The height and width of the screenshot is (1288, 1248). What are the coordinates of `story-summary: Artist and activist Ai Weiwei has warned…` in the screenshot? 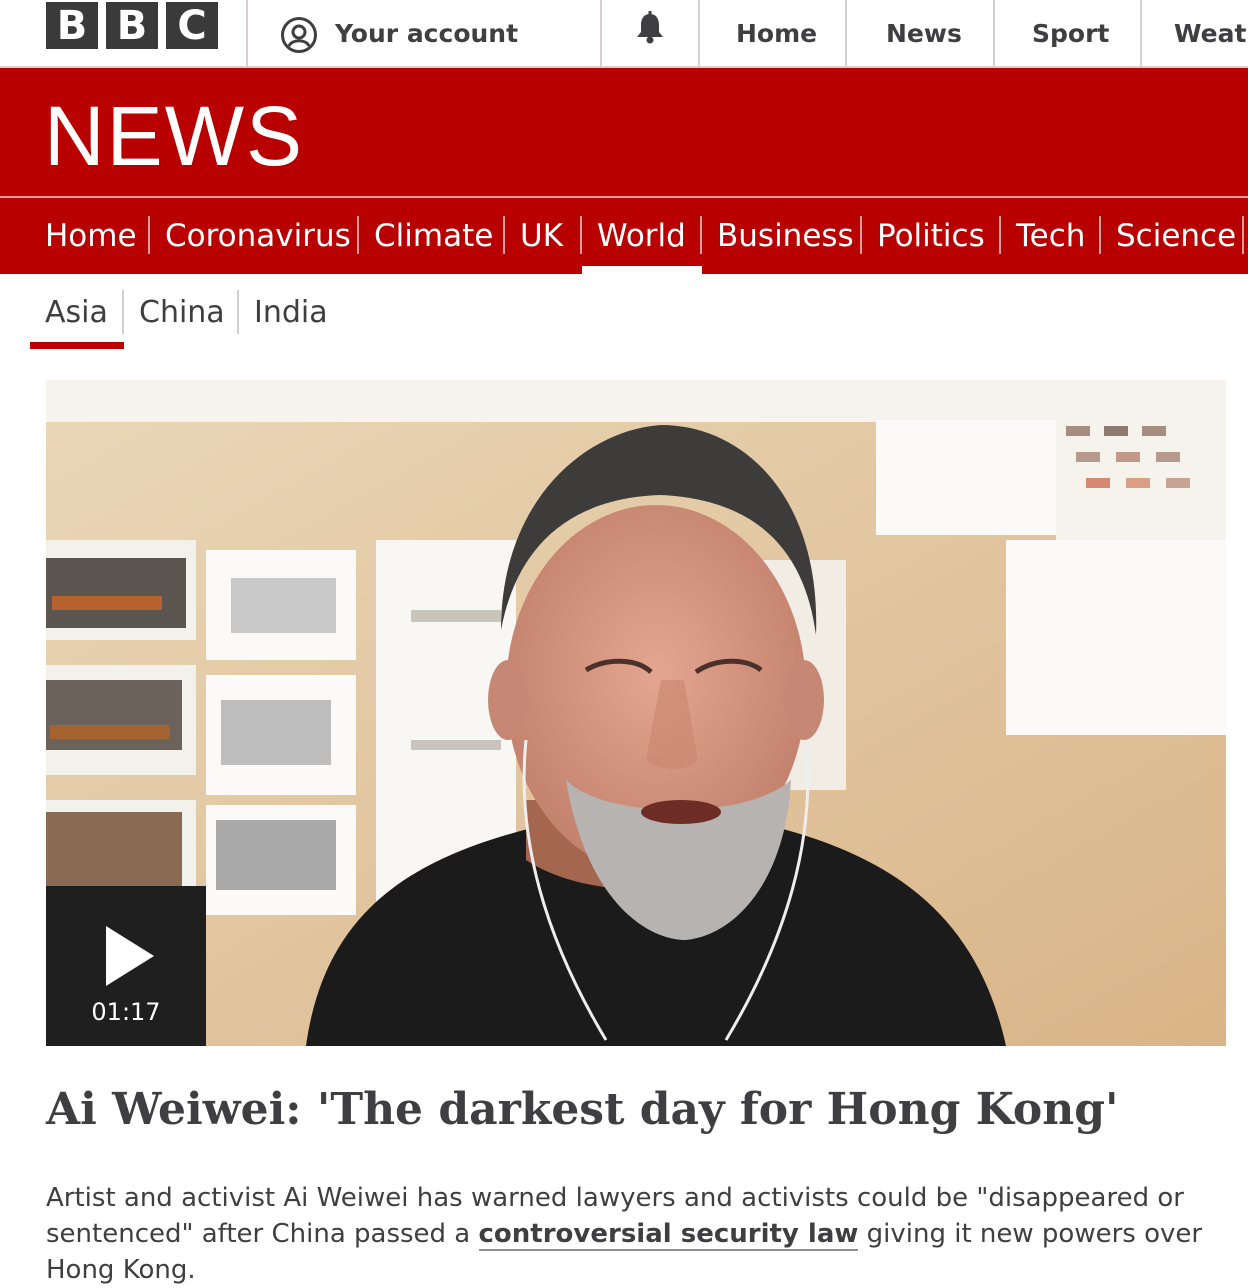 It's located at (631, 1234).